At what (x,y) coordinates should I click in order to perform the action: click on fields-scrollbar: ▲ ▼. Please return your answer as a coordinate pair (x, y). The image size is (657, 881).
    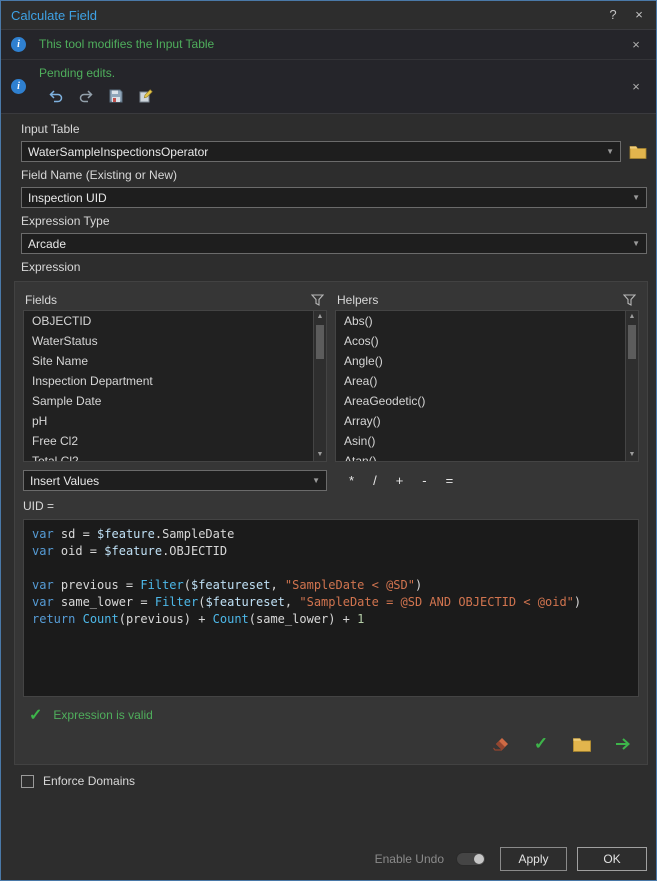
    Looking at the image, I should click on (319, 386).